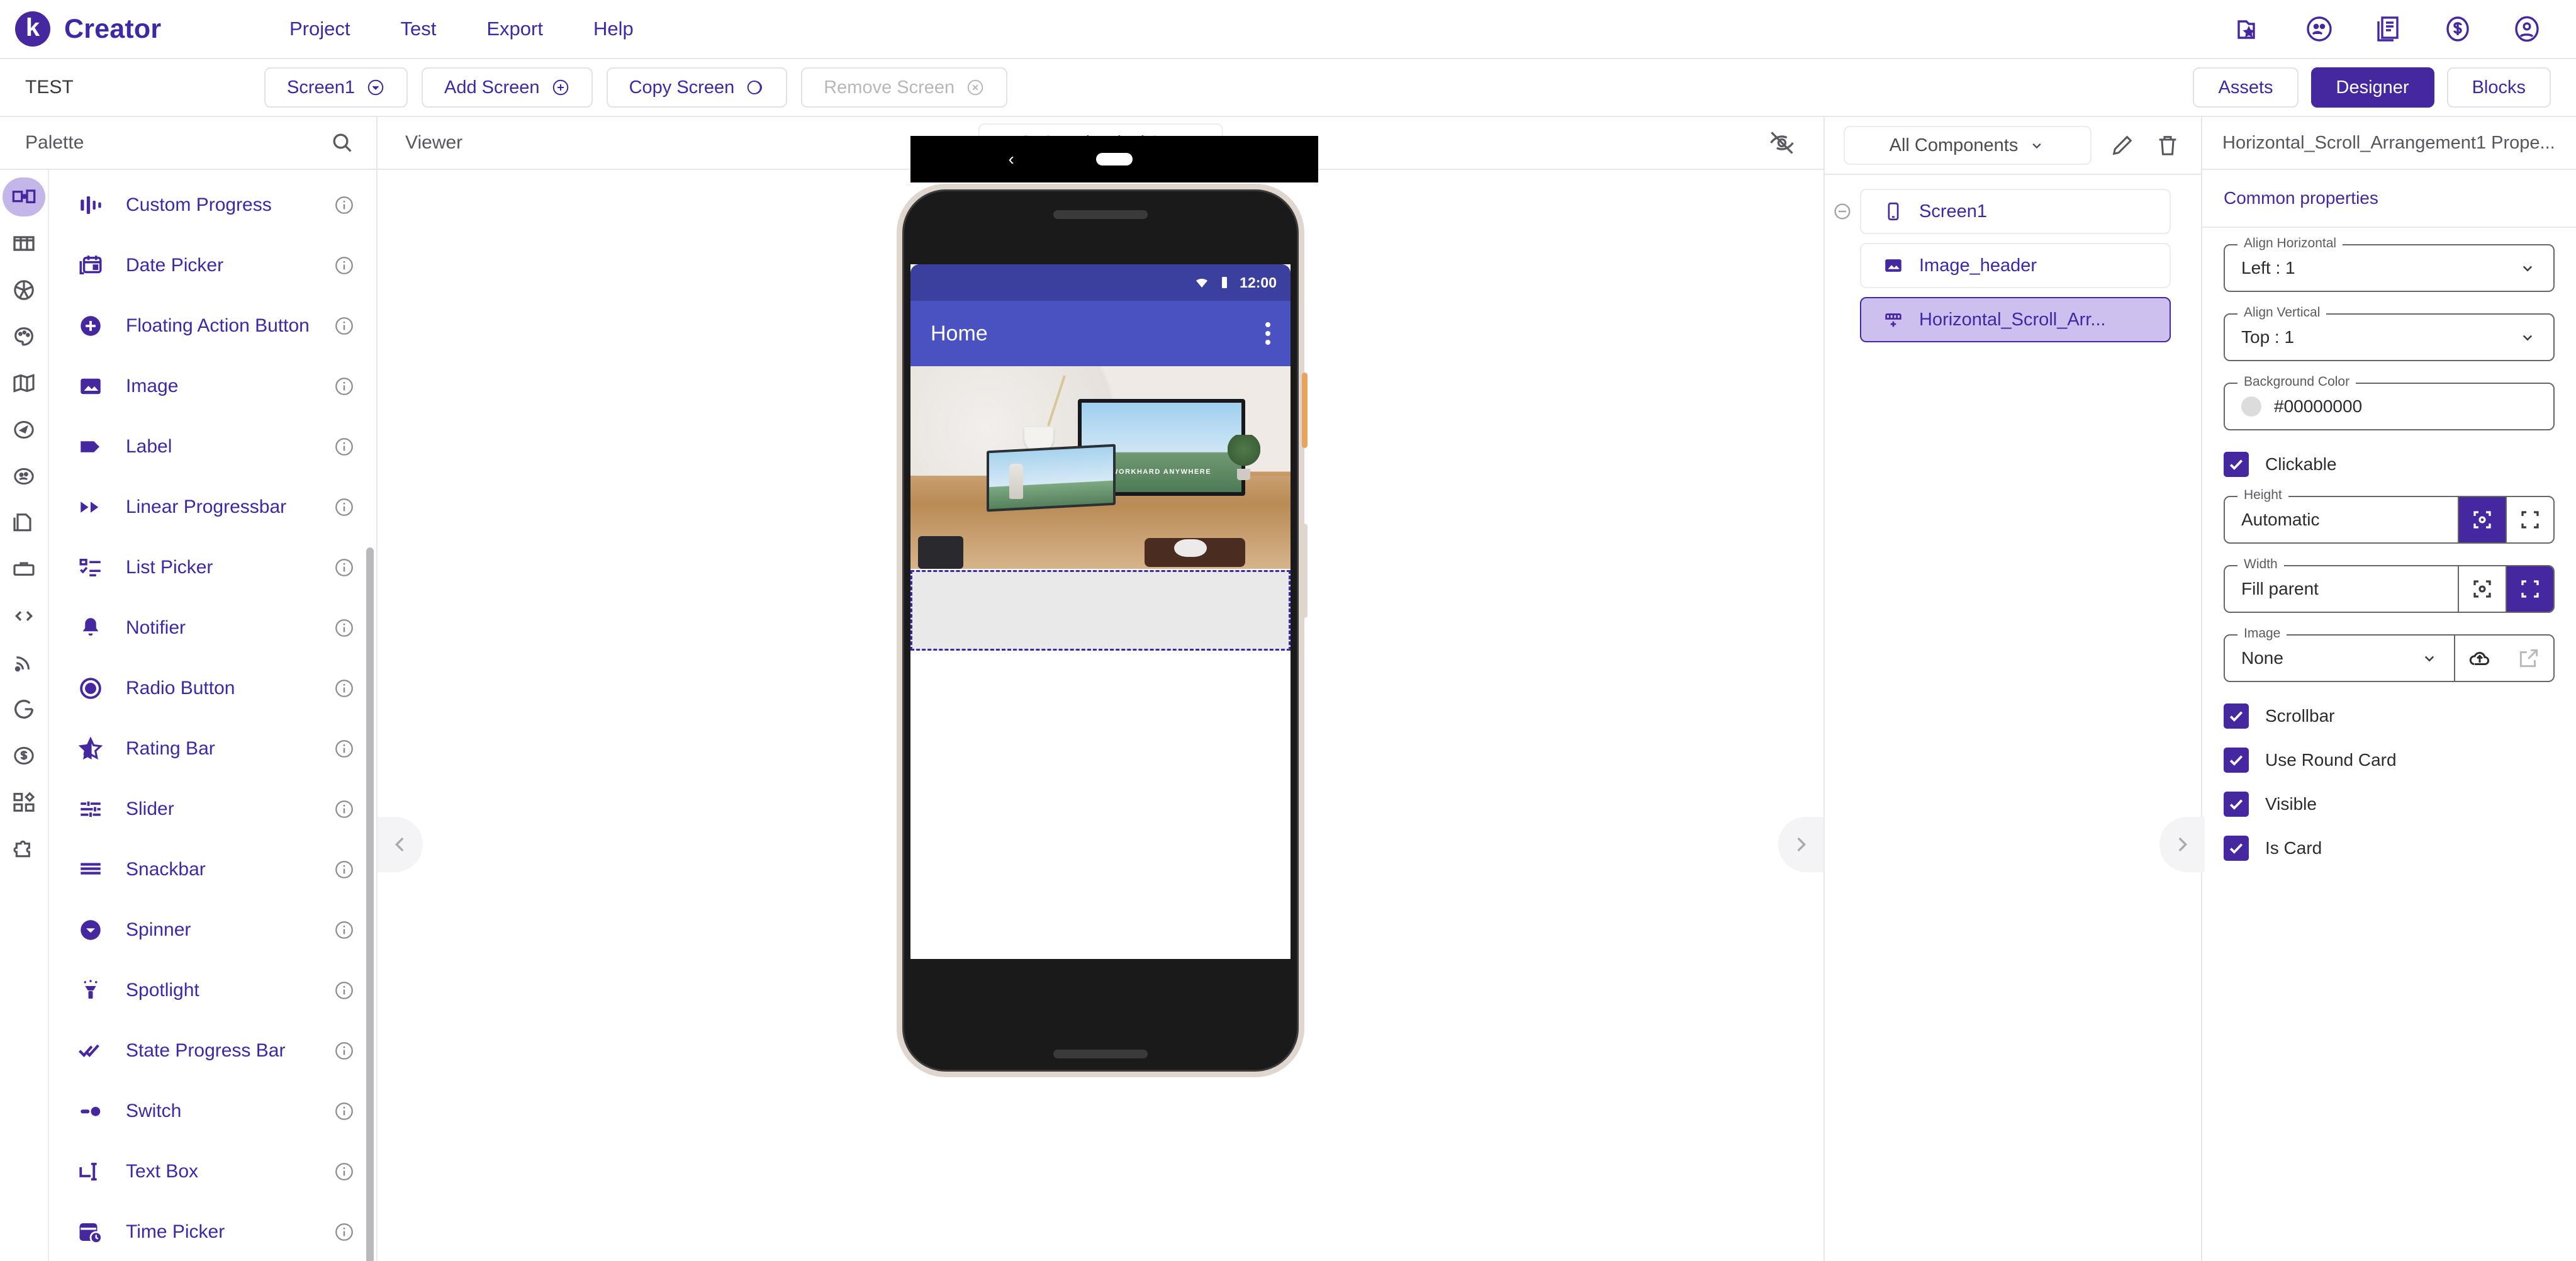  Describe the element at coordinates (2015, 211) in the screenshot. I see `tree-node-screen1: Screen1` at that location.